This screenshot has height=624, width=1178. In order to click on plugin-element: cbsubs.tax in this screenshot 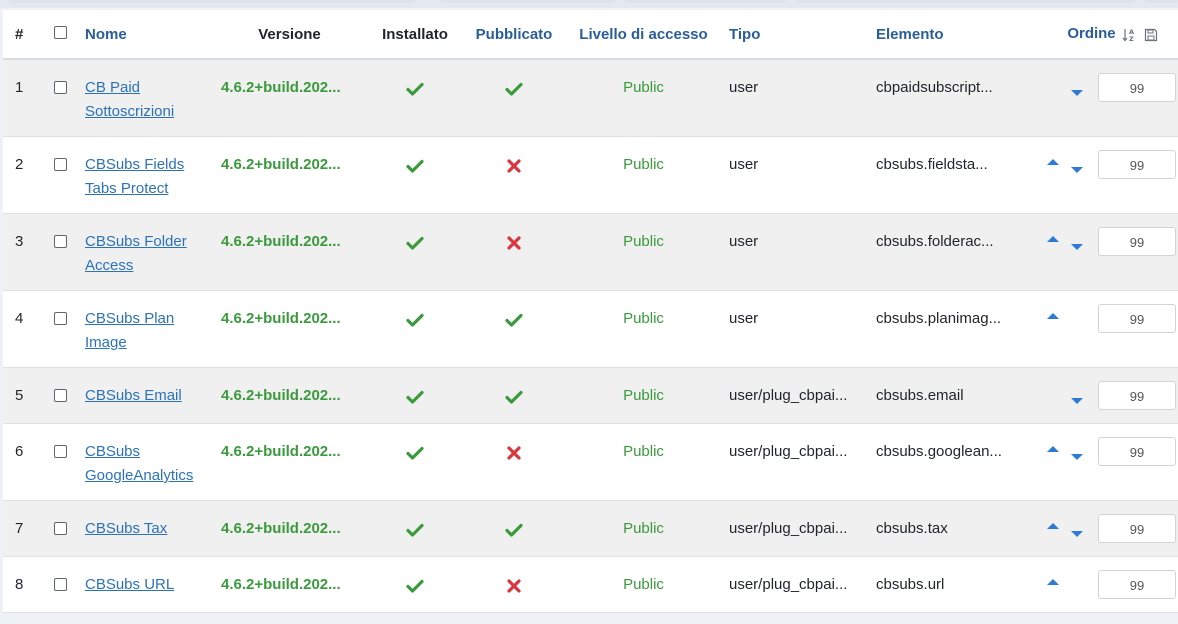, I will do `click(912, 528)`.